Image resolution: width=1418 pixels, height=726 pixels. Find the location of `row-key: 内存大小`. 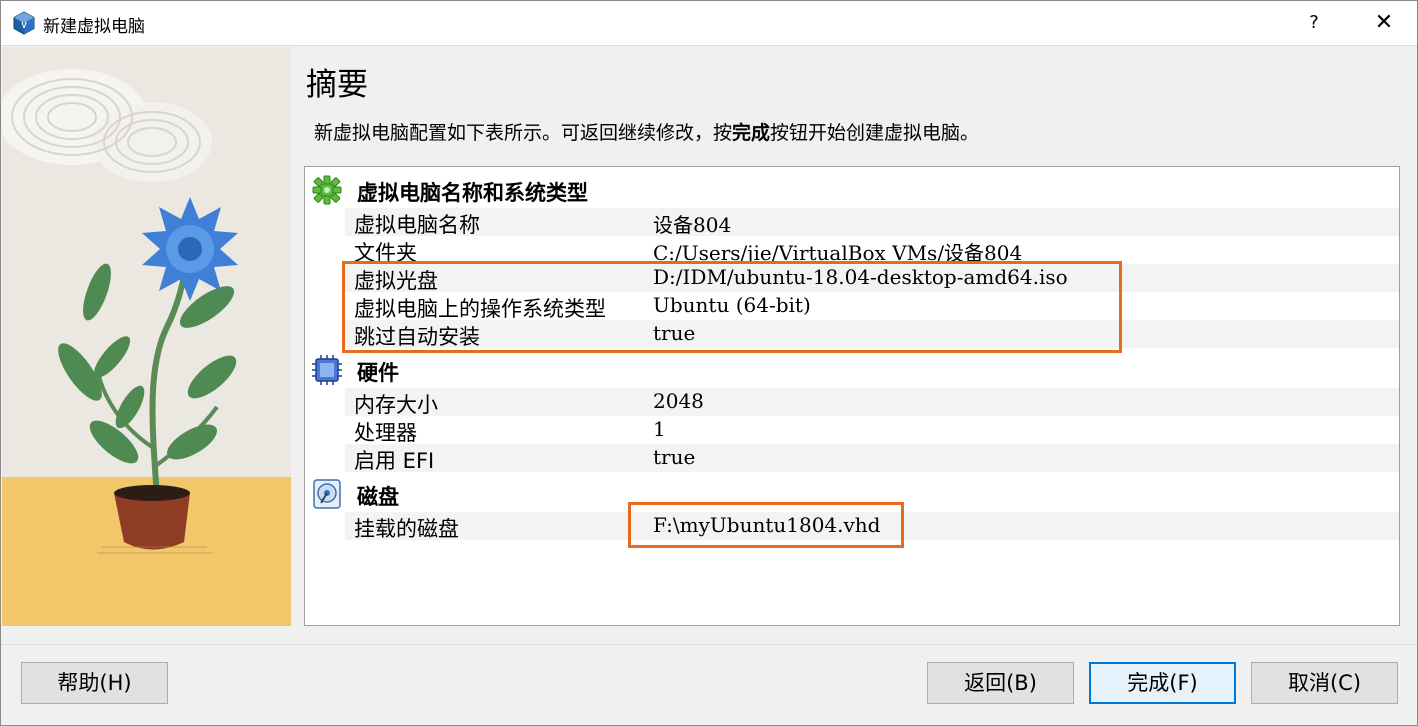

row-key: 内存大小 is located at coordinates (396, 405).